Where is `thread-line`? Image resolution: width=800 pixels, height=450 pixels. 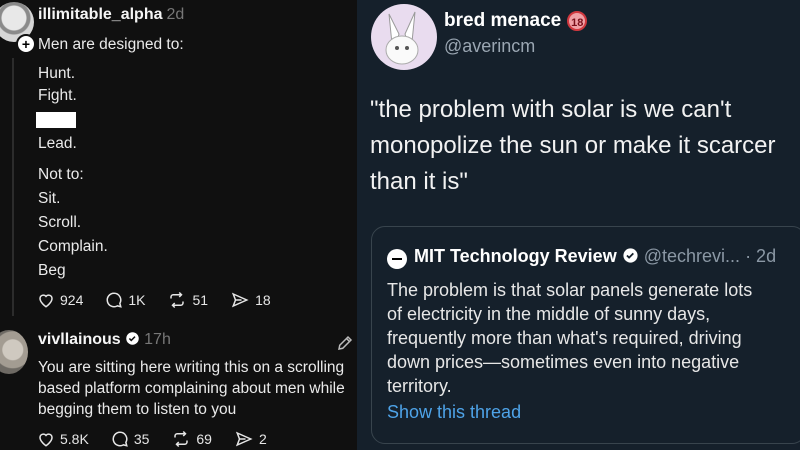
thread-line is located at coordinates (13, 187).